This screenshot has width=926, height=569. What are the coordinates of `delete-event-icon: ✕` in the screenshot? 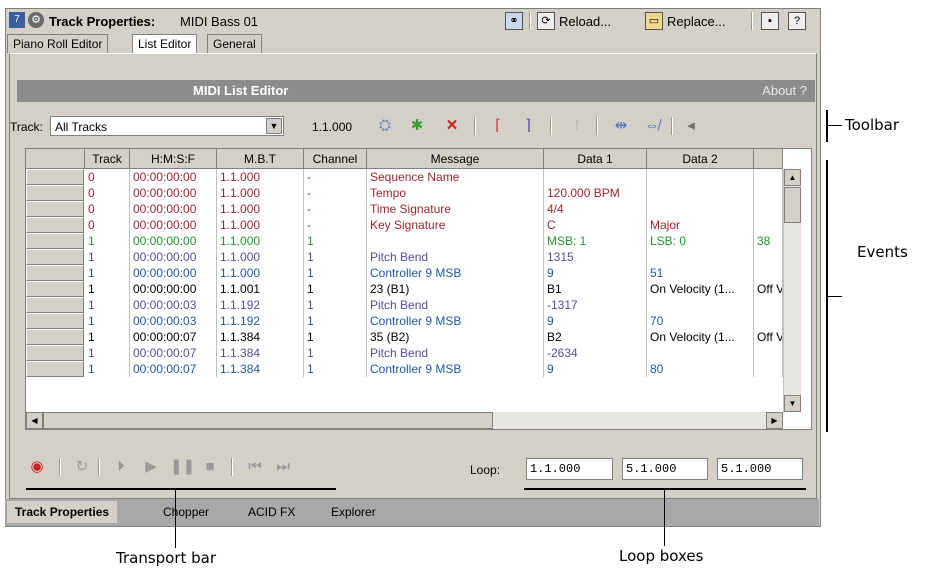 It's located at (452, 126).